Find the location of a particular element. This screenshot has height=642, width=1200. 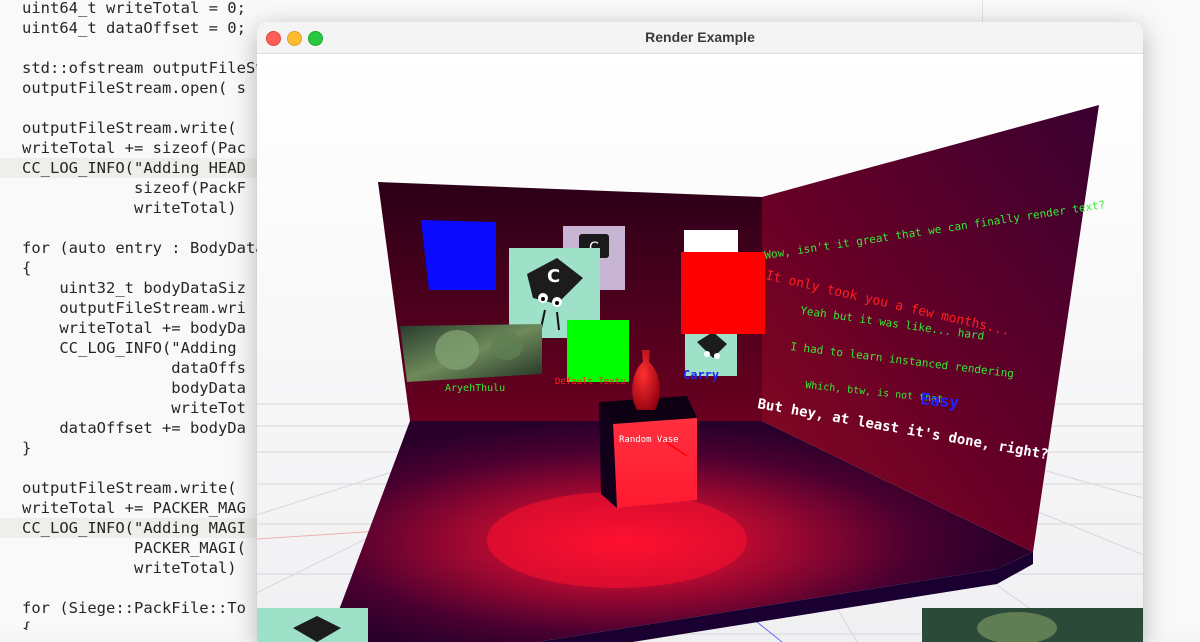

cthulhu-label: AryehThulu is located at coordinates (475, 388).